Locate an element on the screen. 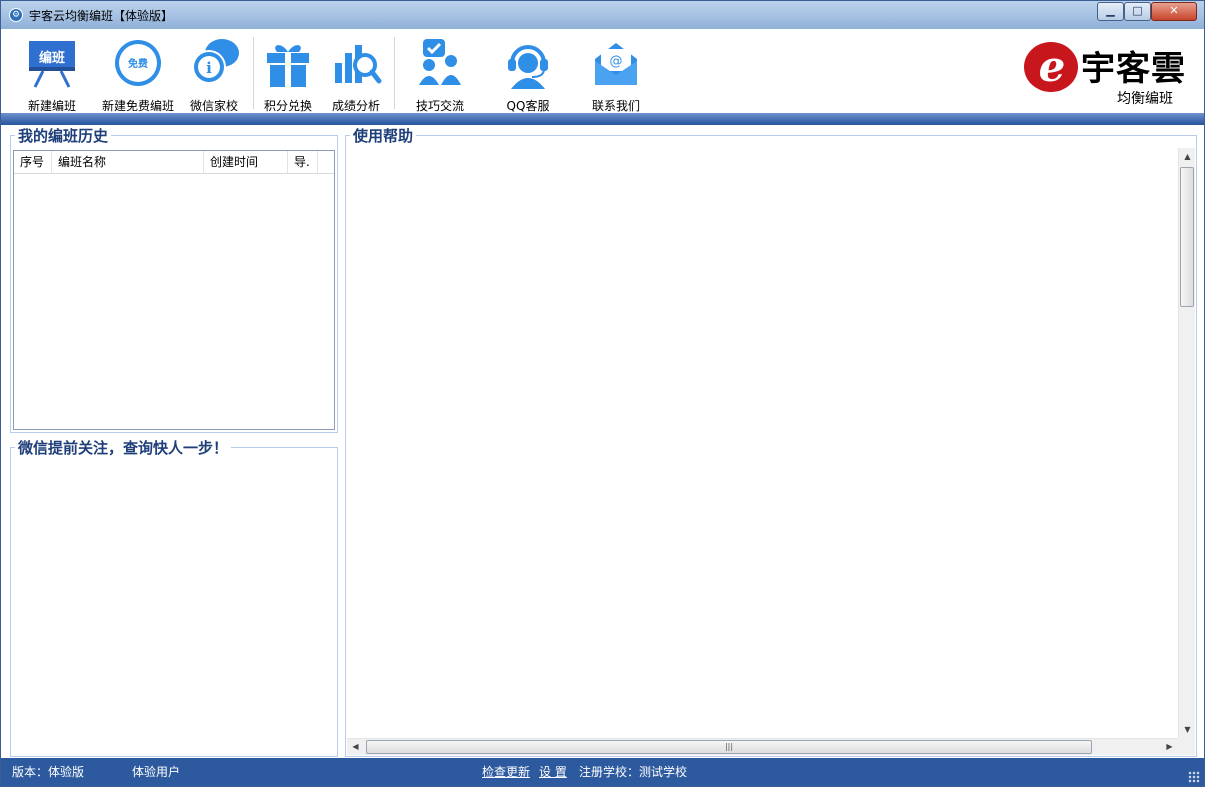  qq-service-label: QQ客服 is located at coordinates (528, 106).